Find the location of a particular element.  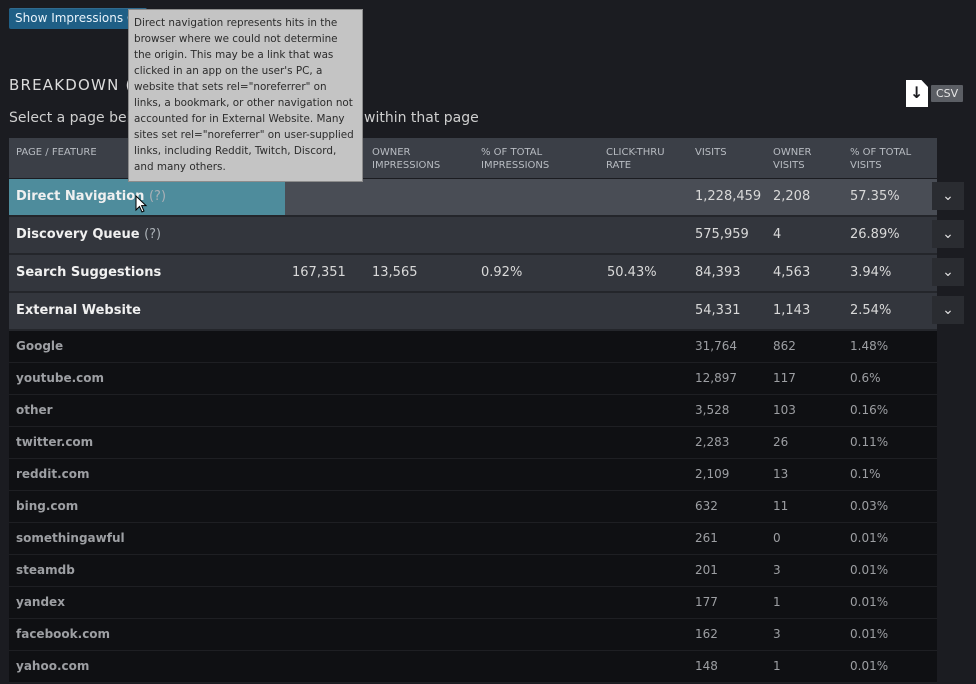

col-owner-visits: OWNER VISITS is located at coordinates (803, 159).